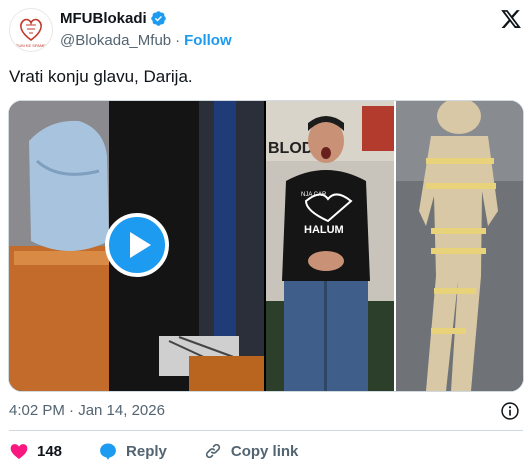  Describe the element at coordinates (510, 411) in the screenshot. I see `info-icon` at that location.